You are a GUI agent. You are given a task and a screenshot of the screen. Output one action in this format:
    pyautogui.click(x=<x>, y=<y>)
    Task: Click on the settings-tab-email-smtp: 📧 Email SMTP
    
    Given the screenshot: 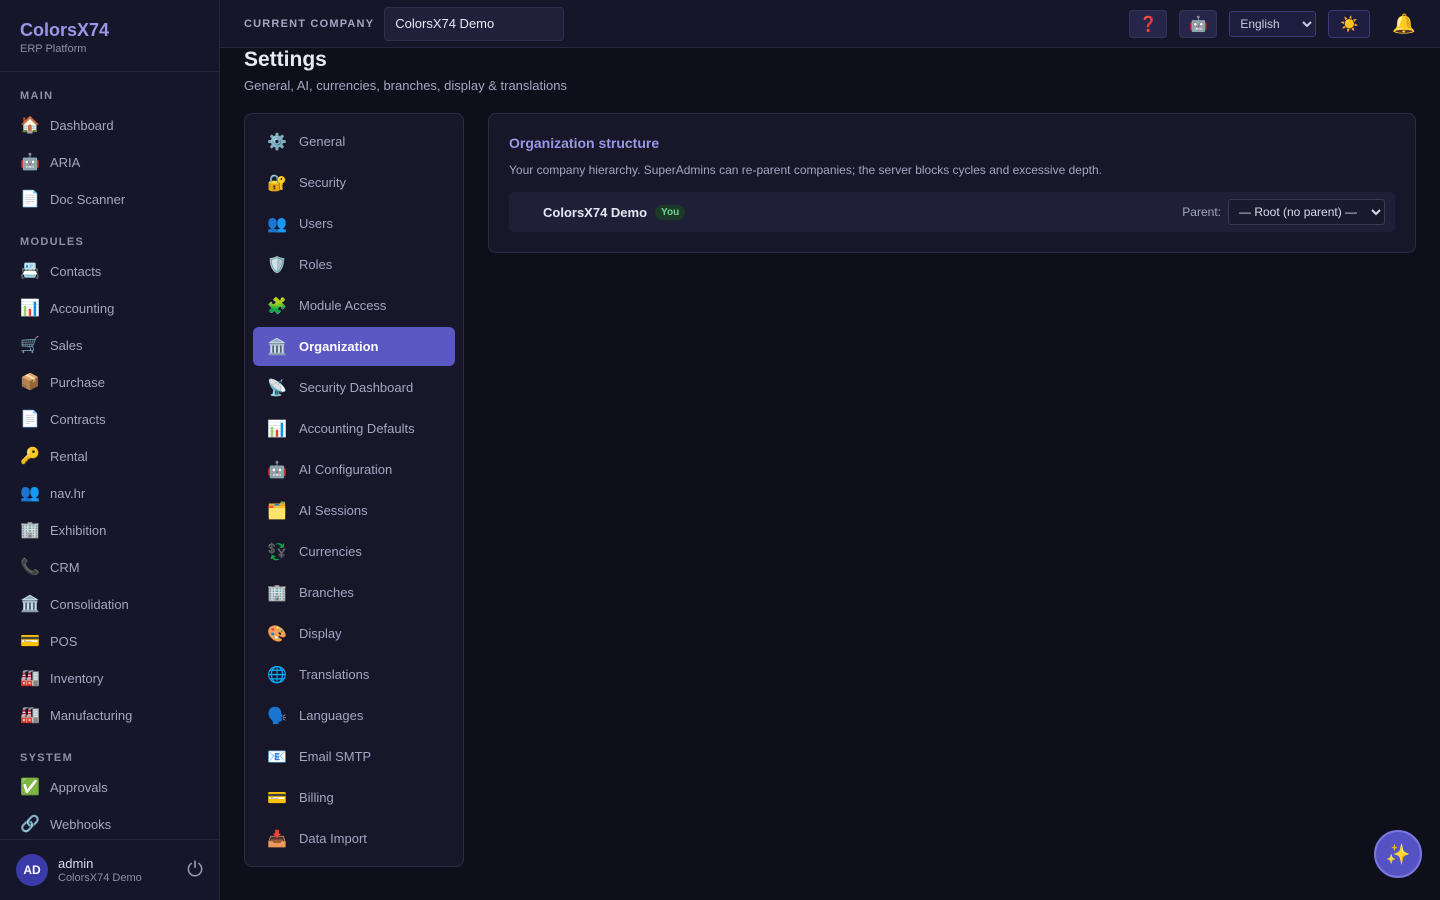 What is the action you would take?
    pyautogui.click(x=354, y=756)
    